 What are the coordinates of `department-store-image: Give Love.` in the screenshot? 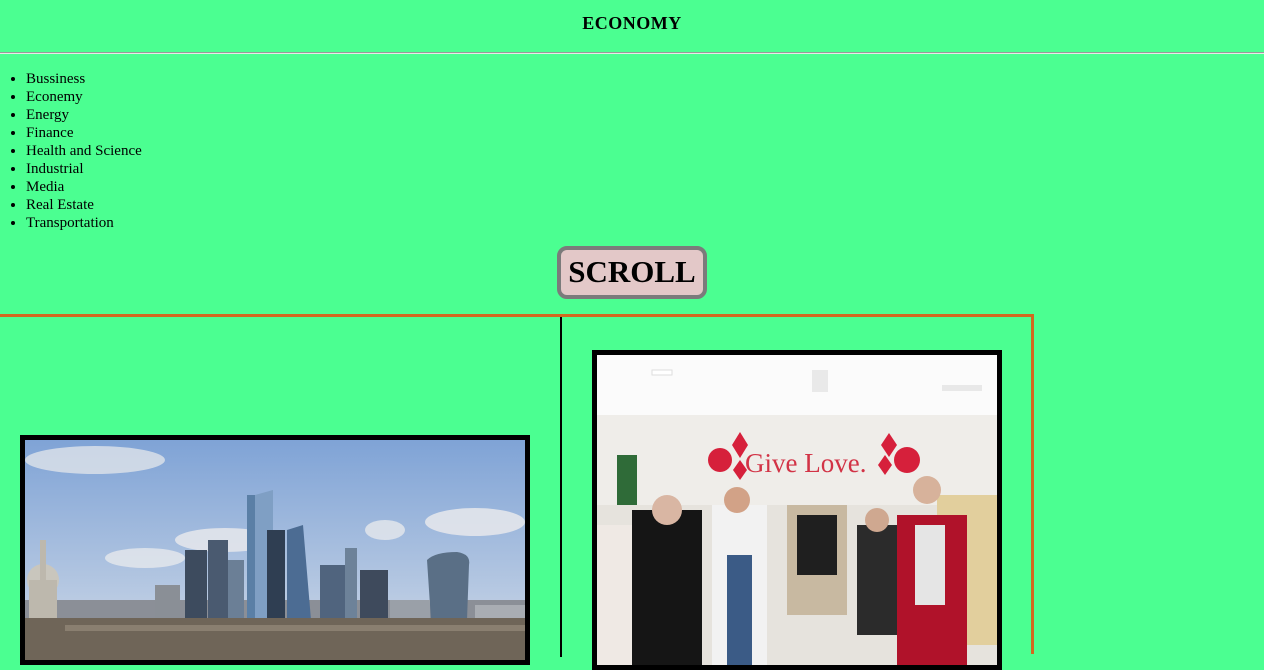 It's located at (797, 510).